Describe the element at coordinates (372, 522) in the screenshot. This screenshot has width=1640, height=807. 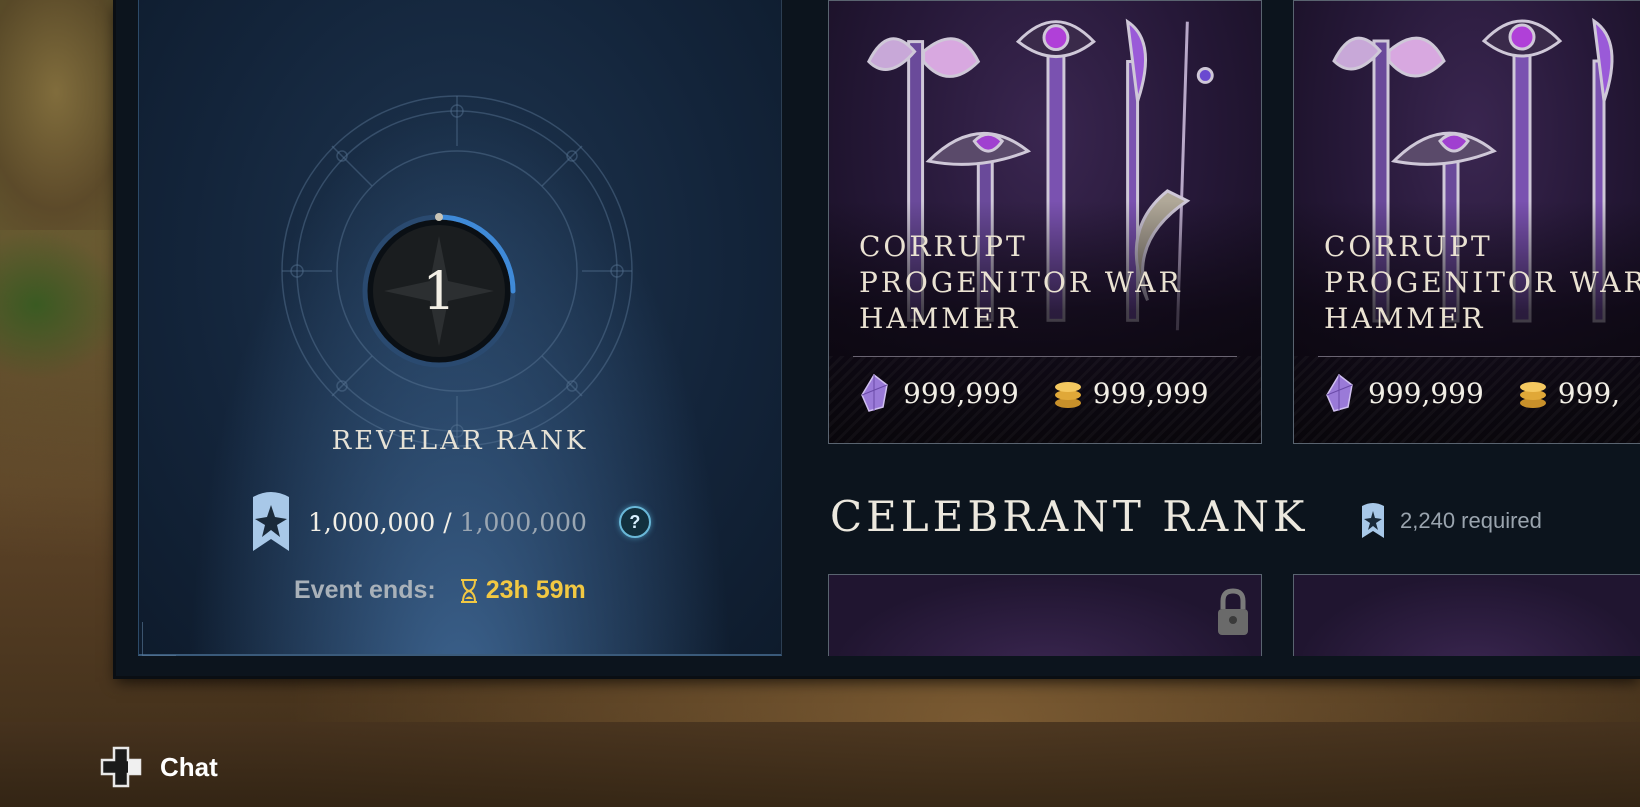
I see `progress-current: 1,000,000` at that location.